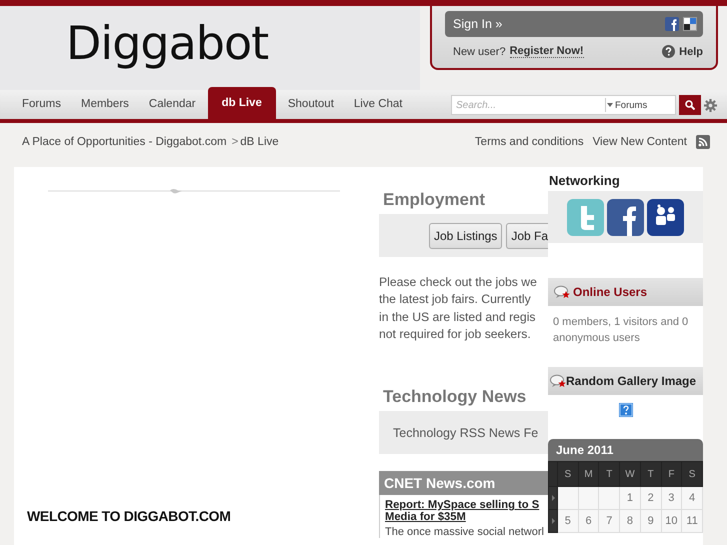 The width and height of the screenshot is (727, 545). Describe the element at coordinates (167, 43) in the screenshot. I see `site-logo: Diggabot` at that location.